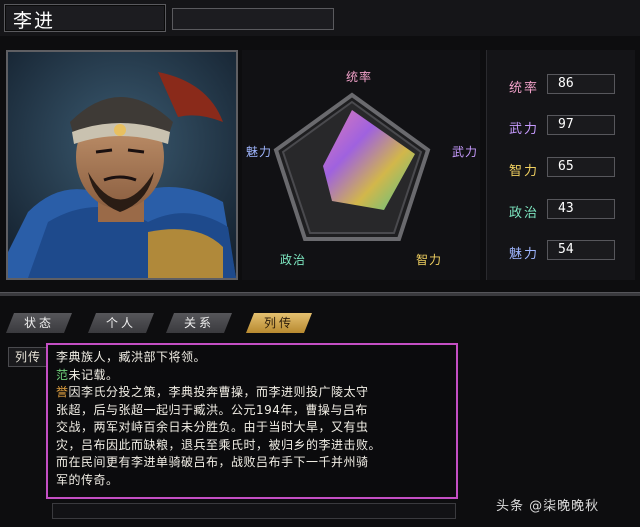 This screenshot has height=527, width=640. Describe the element at coordinates (254, 511) in the screenshot. I see `bio-footer-box` at that location.